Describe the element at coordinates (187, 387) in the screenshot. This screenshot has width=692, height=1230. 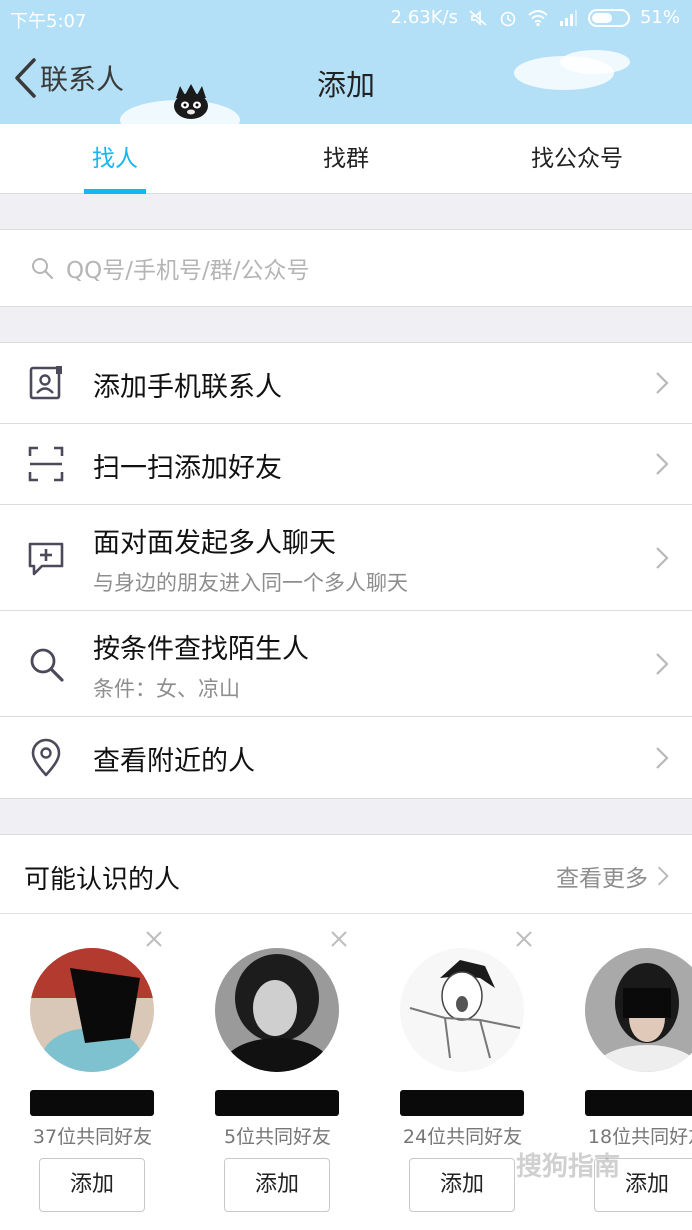
I see `option-label: 添加手机联系人` at that location.